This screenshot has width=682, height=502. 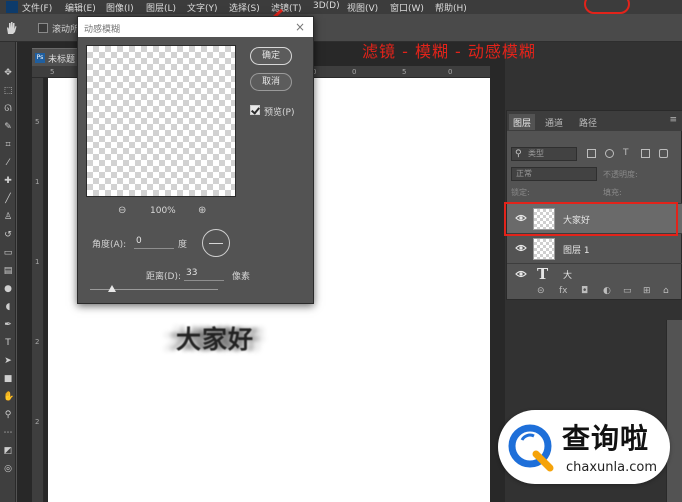 I want to click on more-tools-icon: ⋯, so click(x=8, y=433).